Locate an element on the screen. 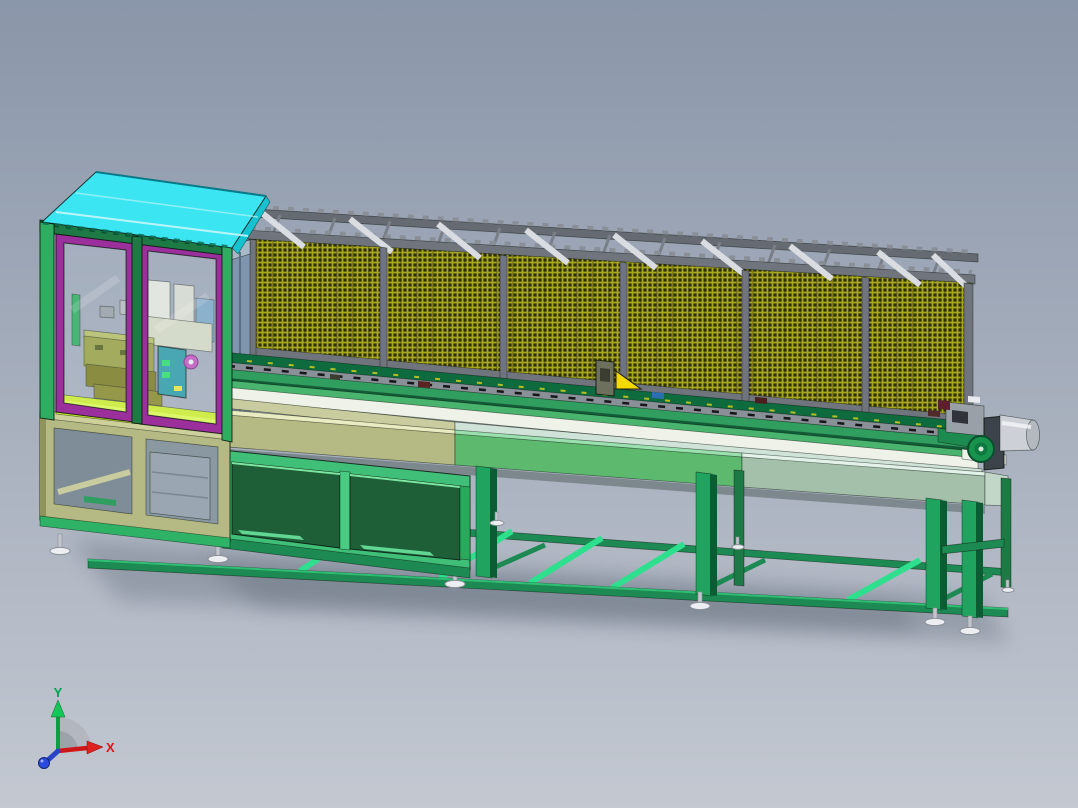  enclosure-door-right is located at coordinates (182, 338).